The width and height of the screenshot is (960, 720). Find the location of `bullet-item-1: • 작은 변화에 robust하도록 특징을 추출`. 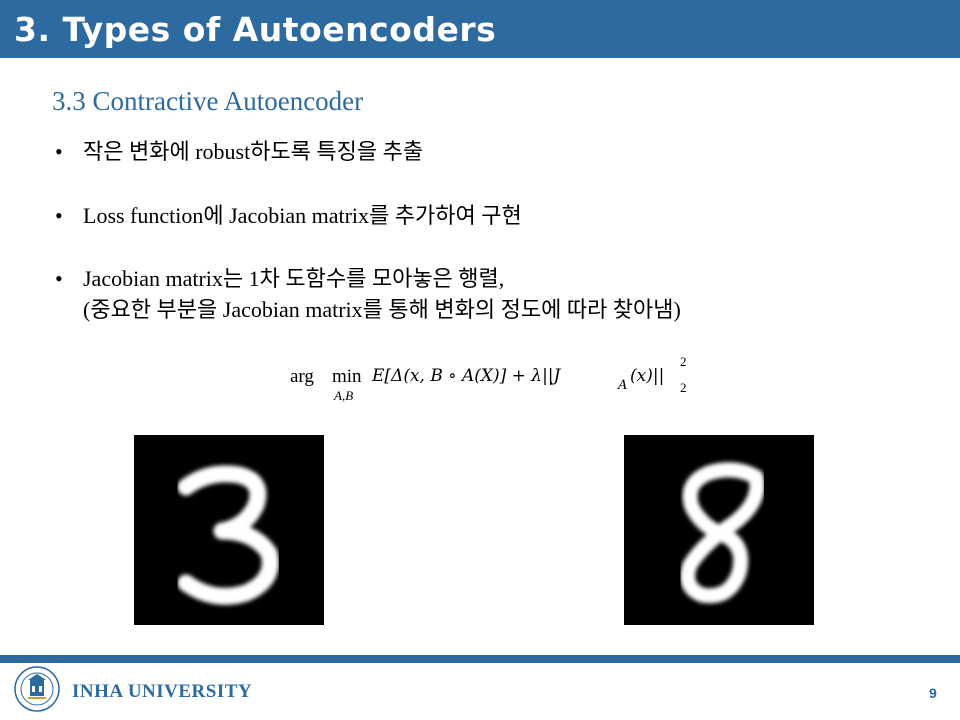

bullet-item-1: • 작은 변화에 robust하도록 특징을 추출 is located at coordinates (239, 150).